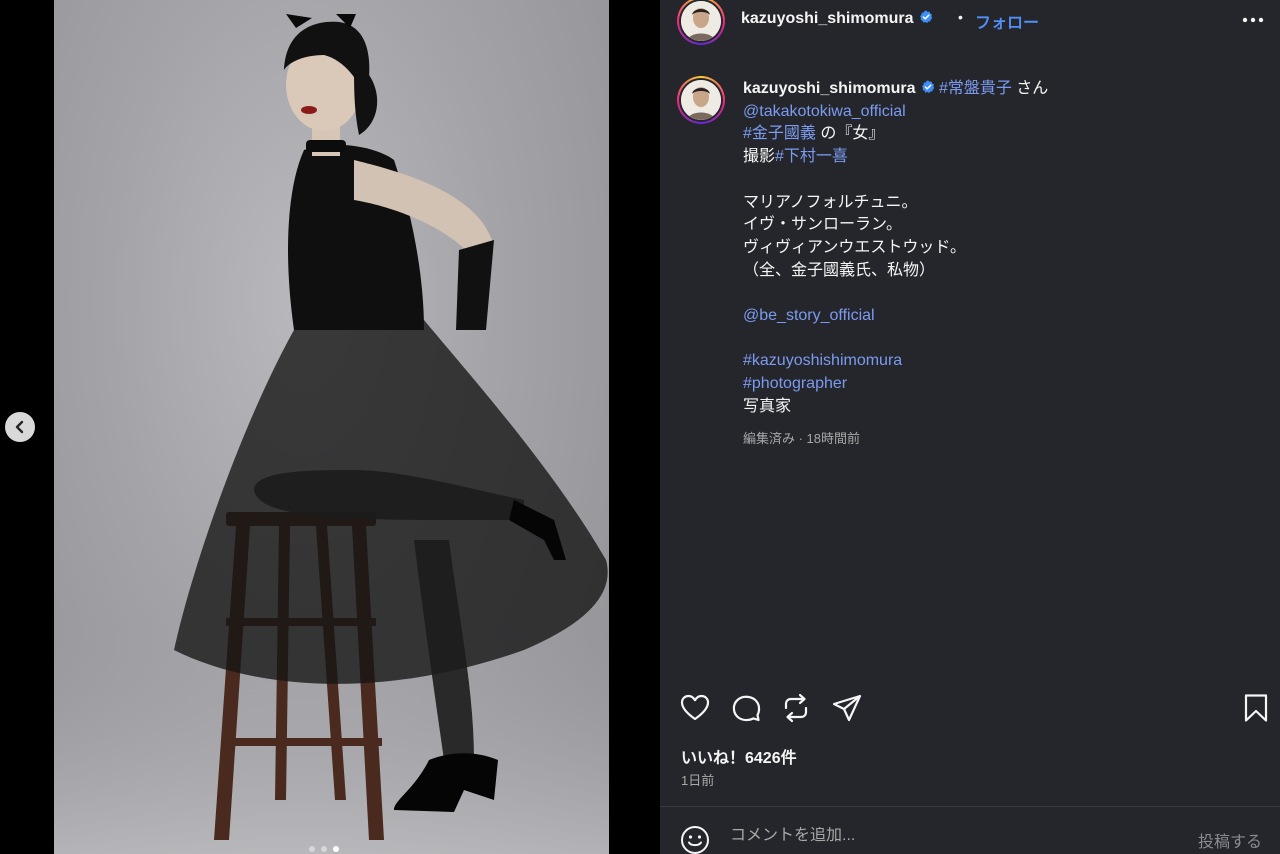  Describe the element at coordinates (829, 88) in the screenshot. I see `caption-username: kazuyoshi_shimomura` at that location.